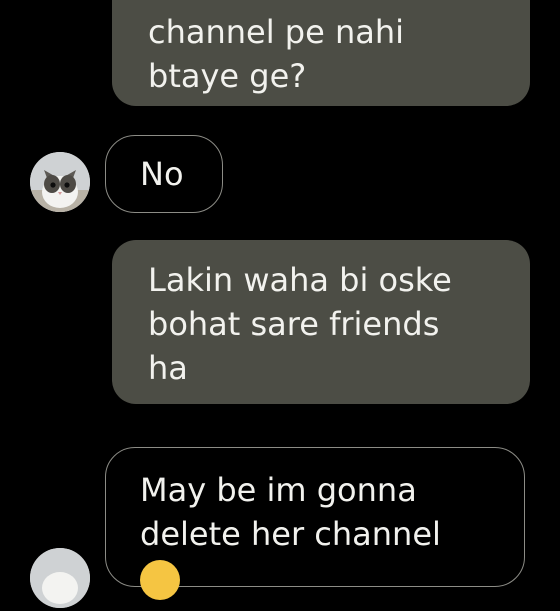 The height and width of the screenshot is (611, 560). What do you see at coordinates (300, 280) in the screenshot?
I see `message-text-line: Lakin waha bi oske` at bounding box center [300, 280].